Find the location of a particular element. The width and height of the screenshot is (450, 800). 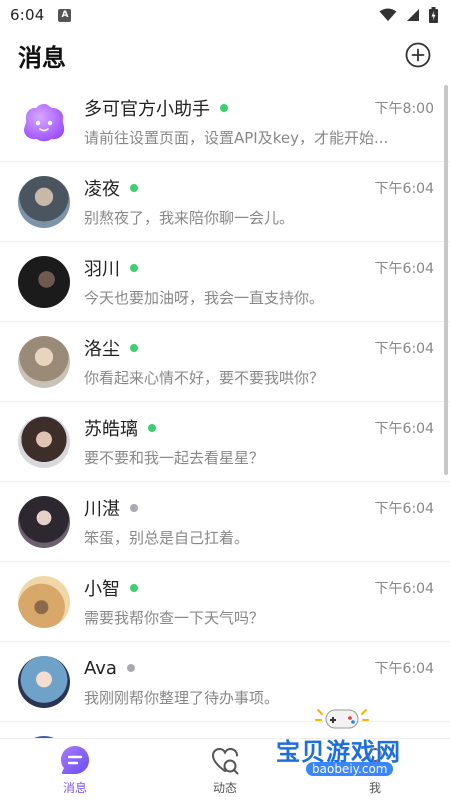

chat-item-yuchuan: 羽川 下午6:04 今天也要加油呀，我会一直支持你。 is located at coordinates (225, 282).